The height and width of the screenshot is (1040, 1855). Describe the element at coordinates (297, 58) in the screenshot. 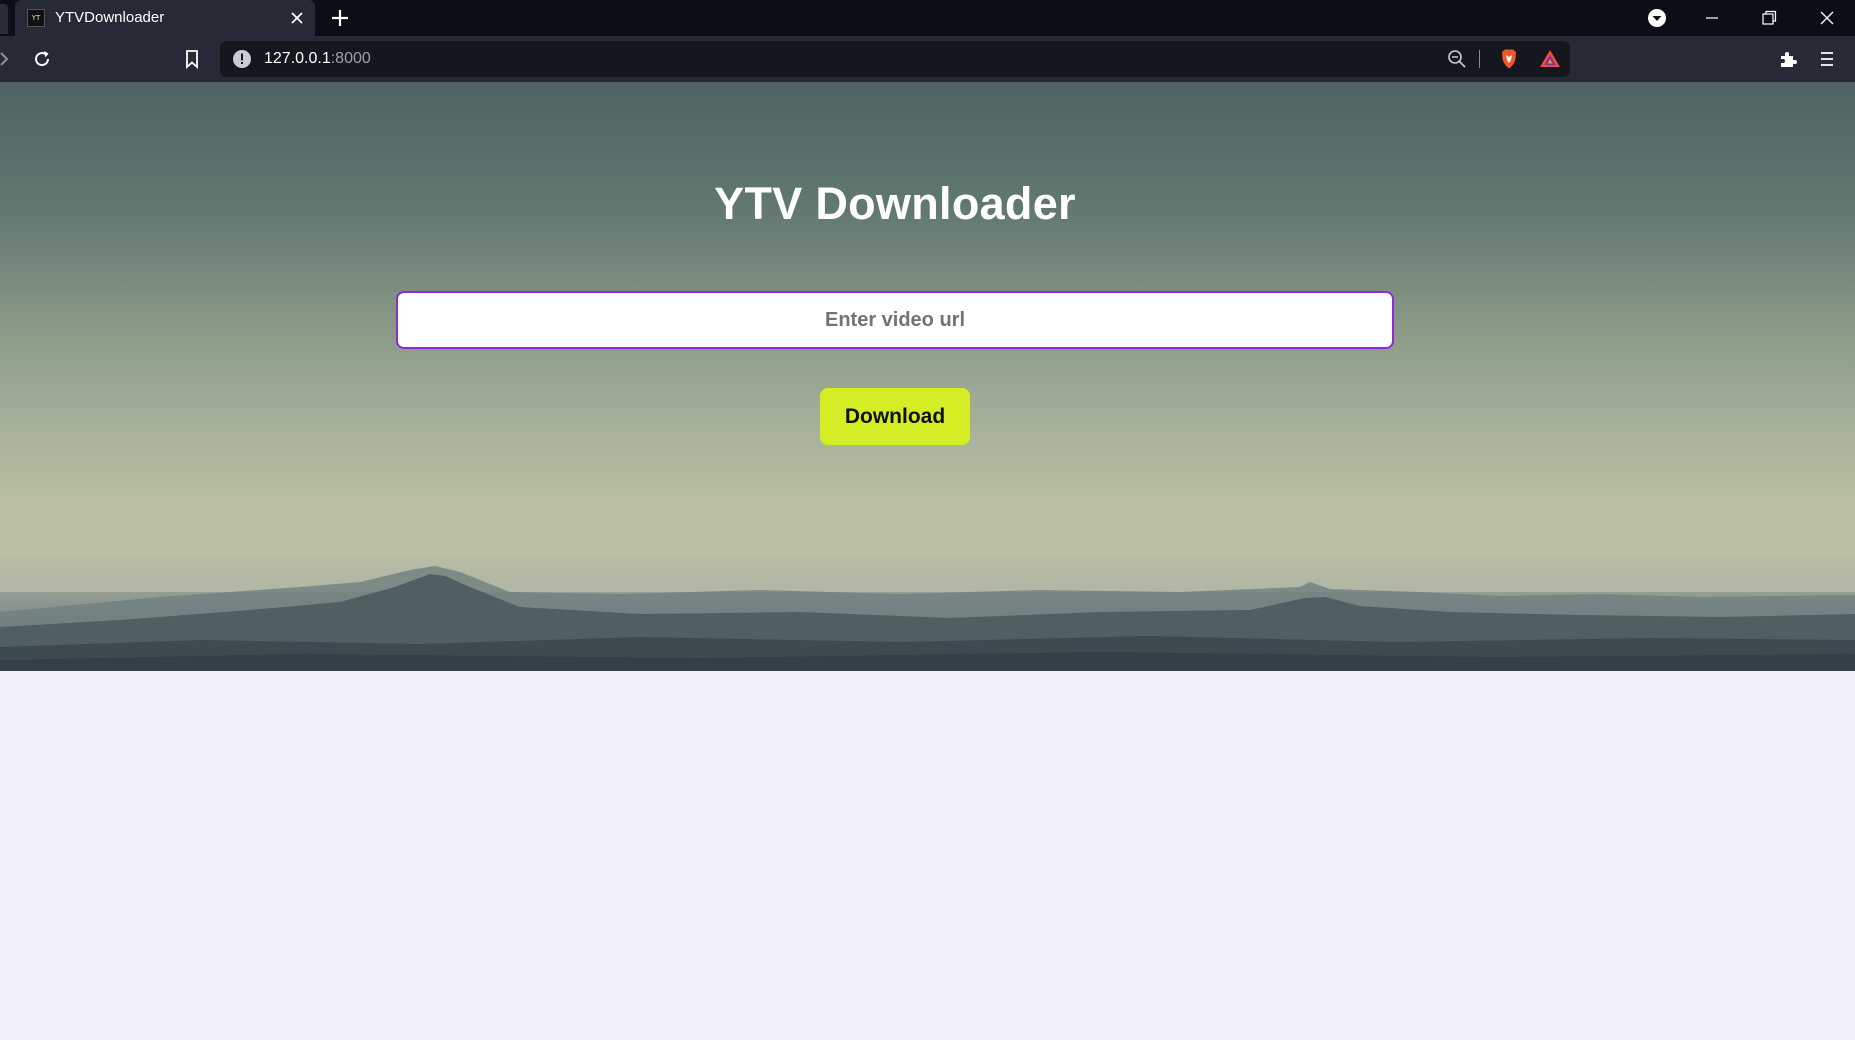

I see `url-host: 127.0.0.1` at that location.